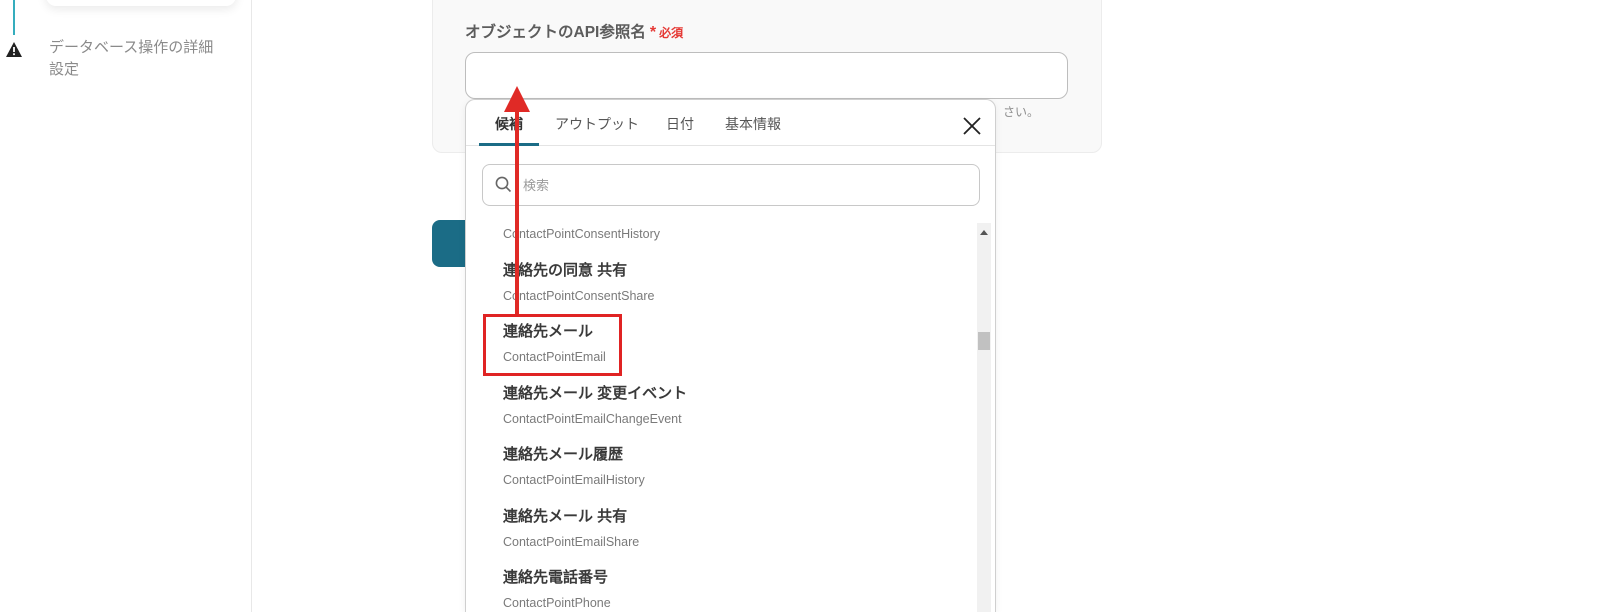 The height and width of the screenshot is (612, 1600). Describe the element at coordinates (680, 123) in the screenshot. I see `tab-date: 日付` at that location.